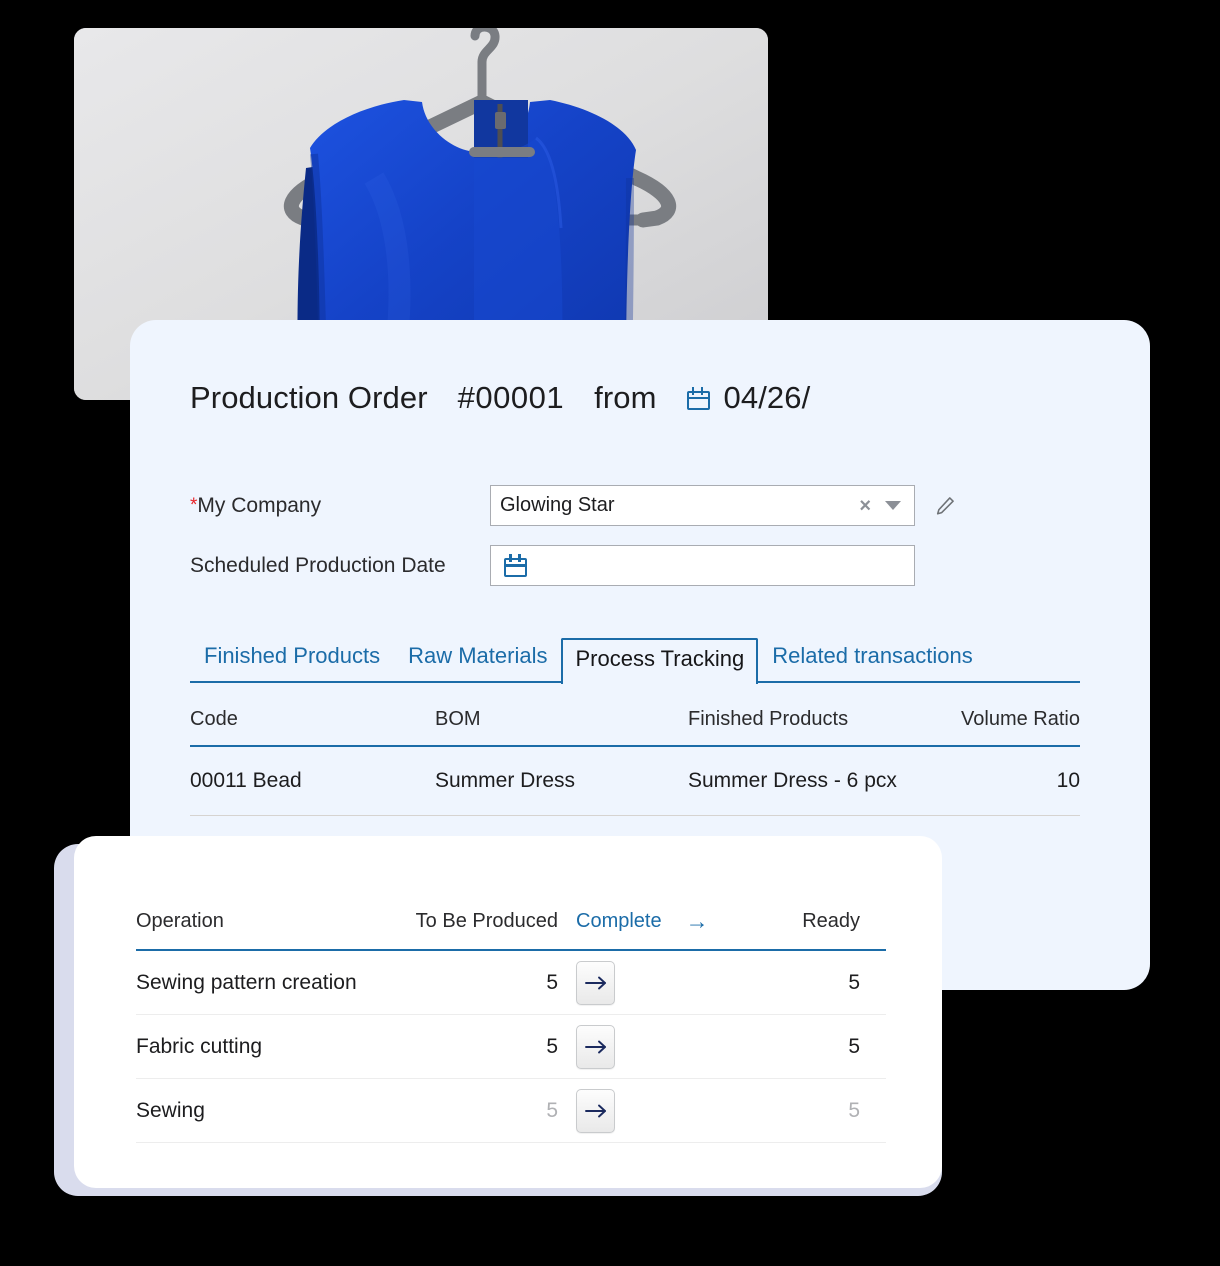 This screenshot has width=1220, height=1266. What do you see at coordinates (1068, 780) in the screenshot?
I see `cell-volume-ratio: 10` at bounding box center [1068, 780].